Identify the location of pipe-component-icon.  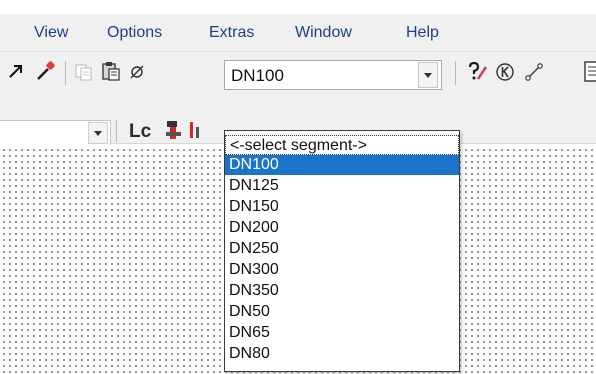
(174, 130).